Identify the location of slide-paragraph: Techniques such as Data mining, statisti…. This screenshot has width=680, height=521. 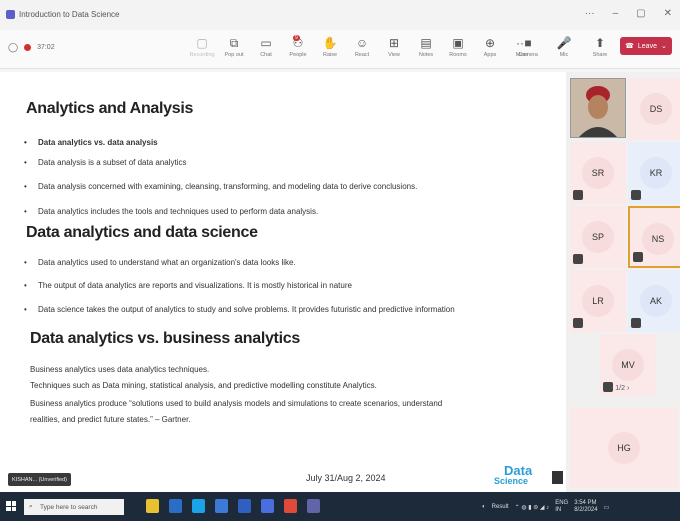
(203, 385).